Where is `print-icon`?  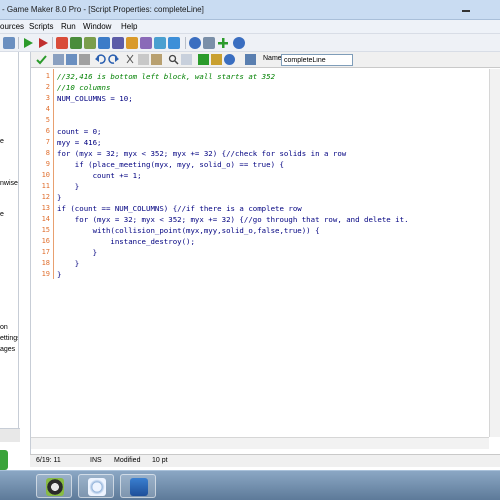 print-icon is located at coordinates (84, 59).